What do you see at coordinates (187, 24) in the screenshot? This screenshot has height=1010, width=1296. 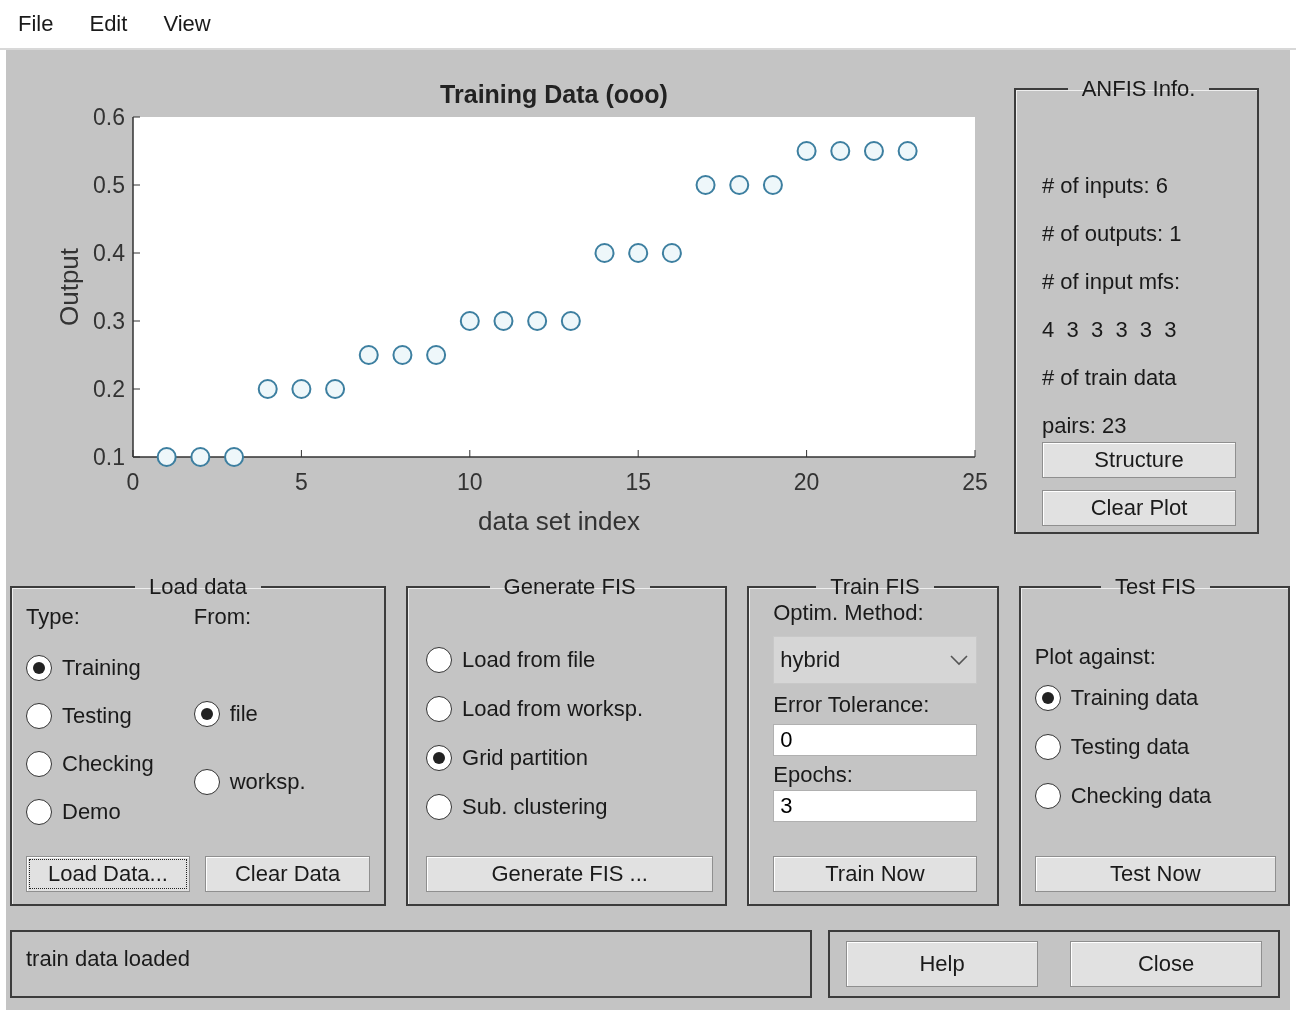 I see `menu-item: View` at bounding box center [187, 24].